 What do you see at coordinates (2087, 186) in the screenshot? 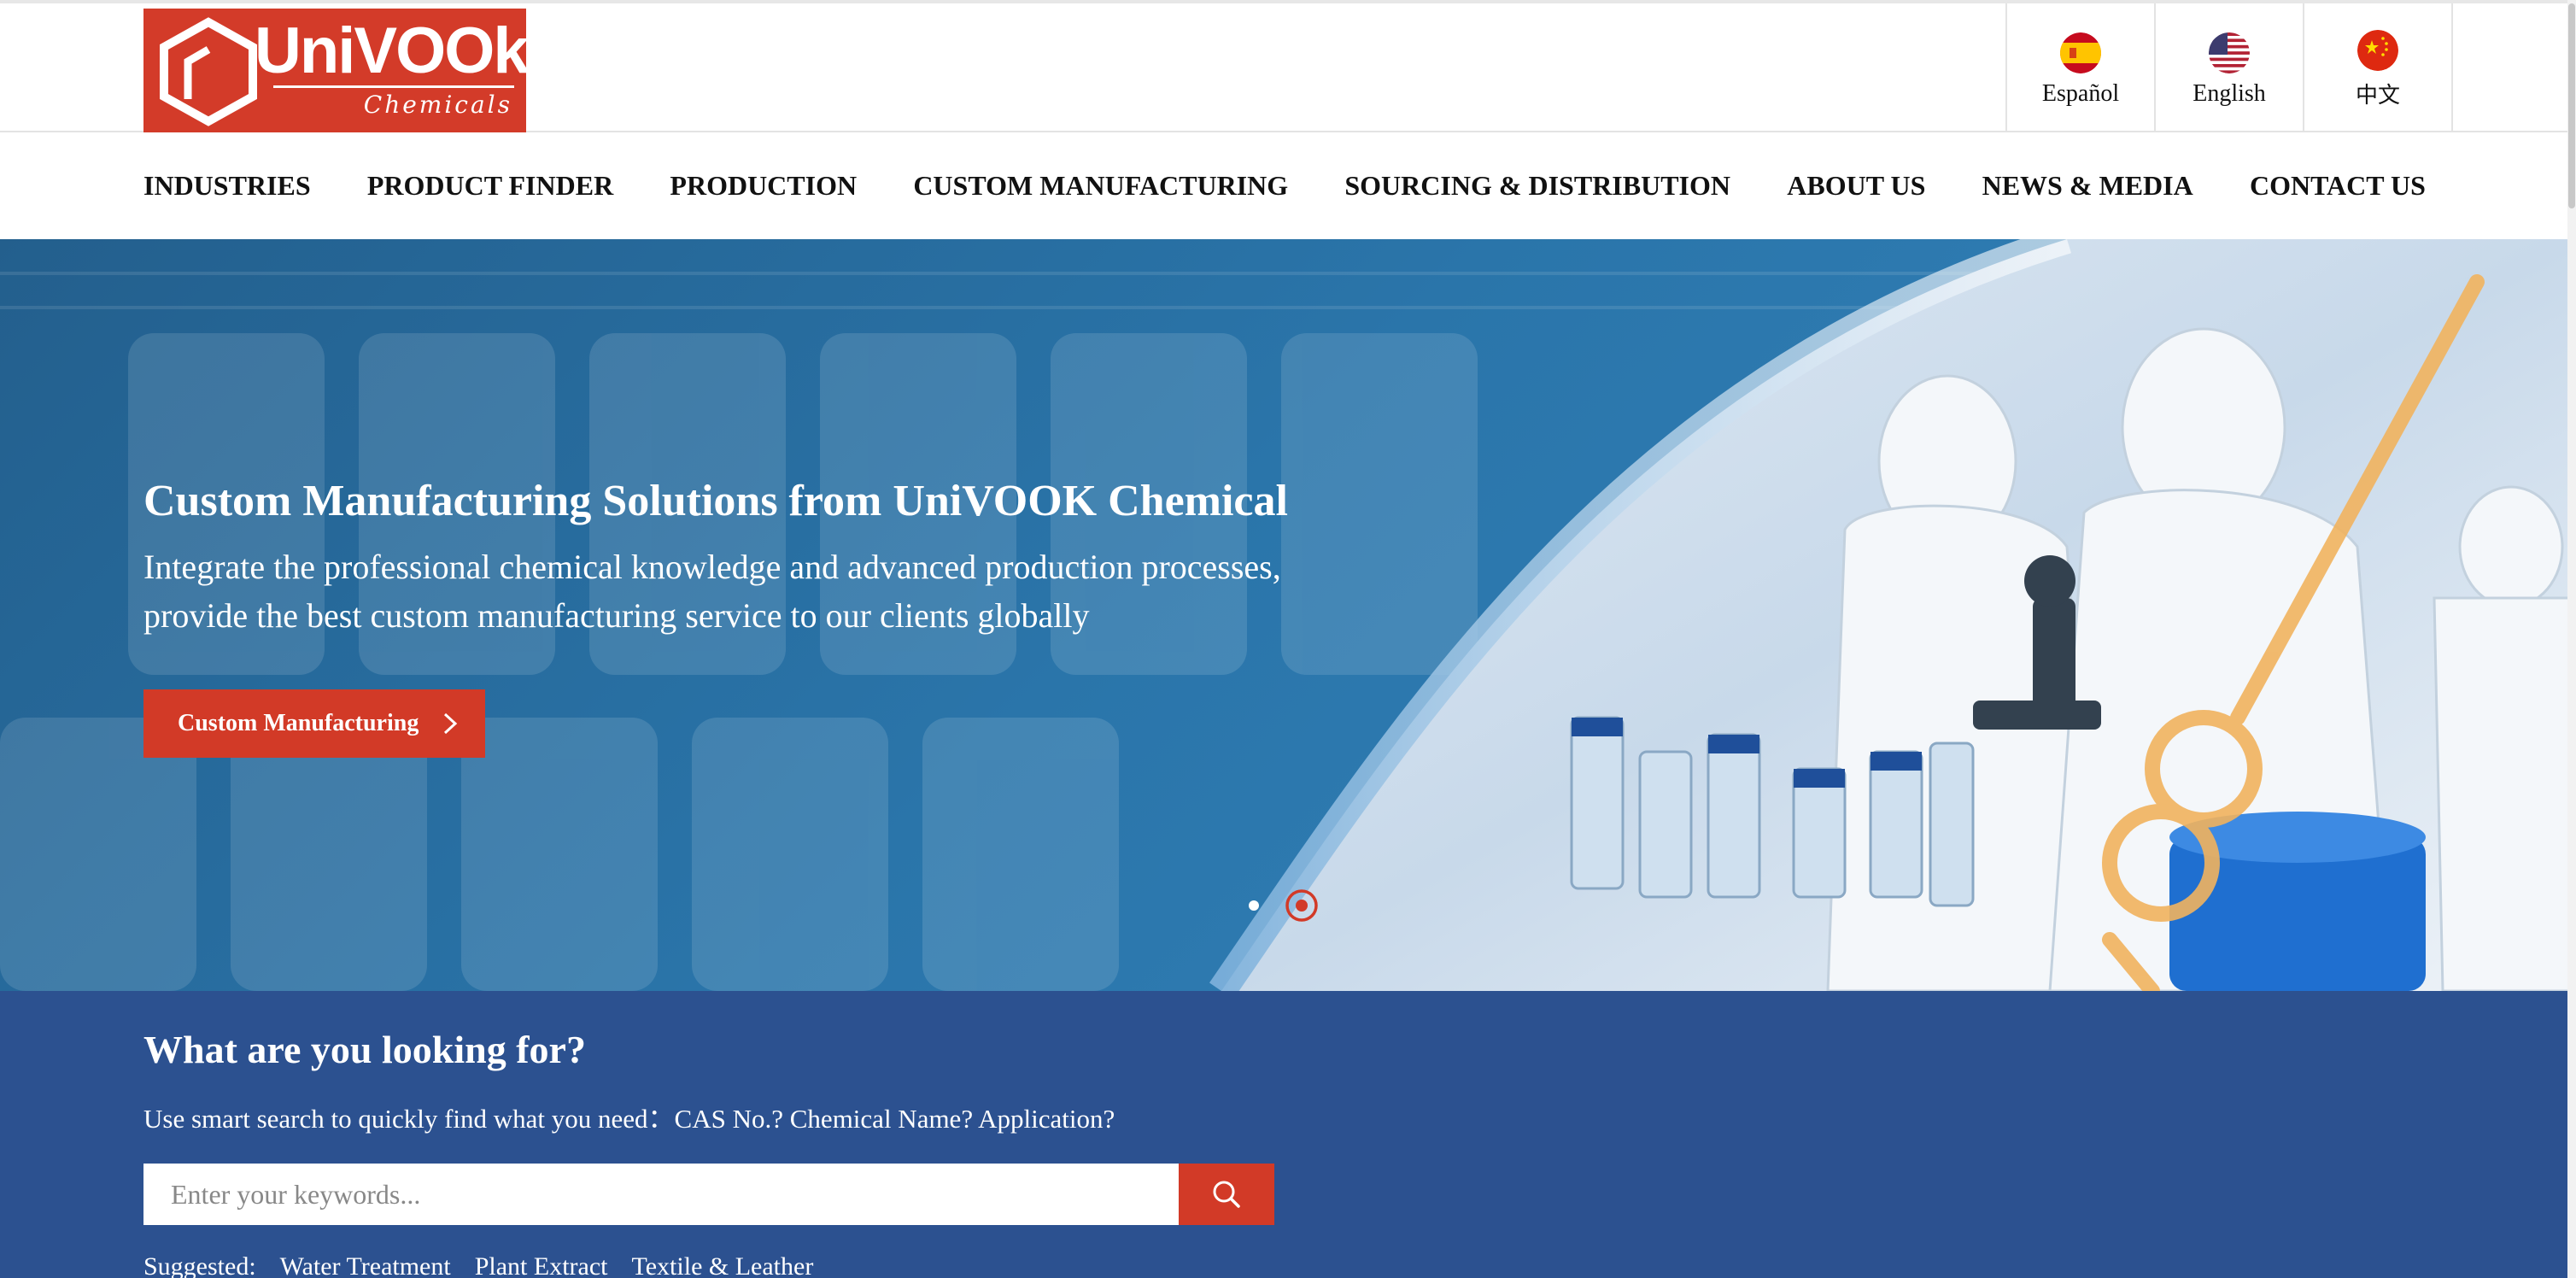
I see `nav-news-media: NEWS & MEDIA` at bounding box center [2087, 186].